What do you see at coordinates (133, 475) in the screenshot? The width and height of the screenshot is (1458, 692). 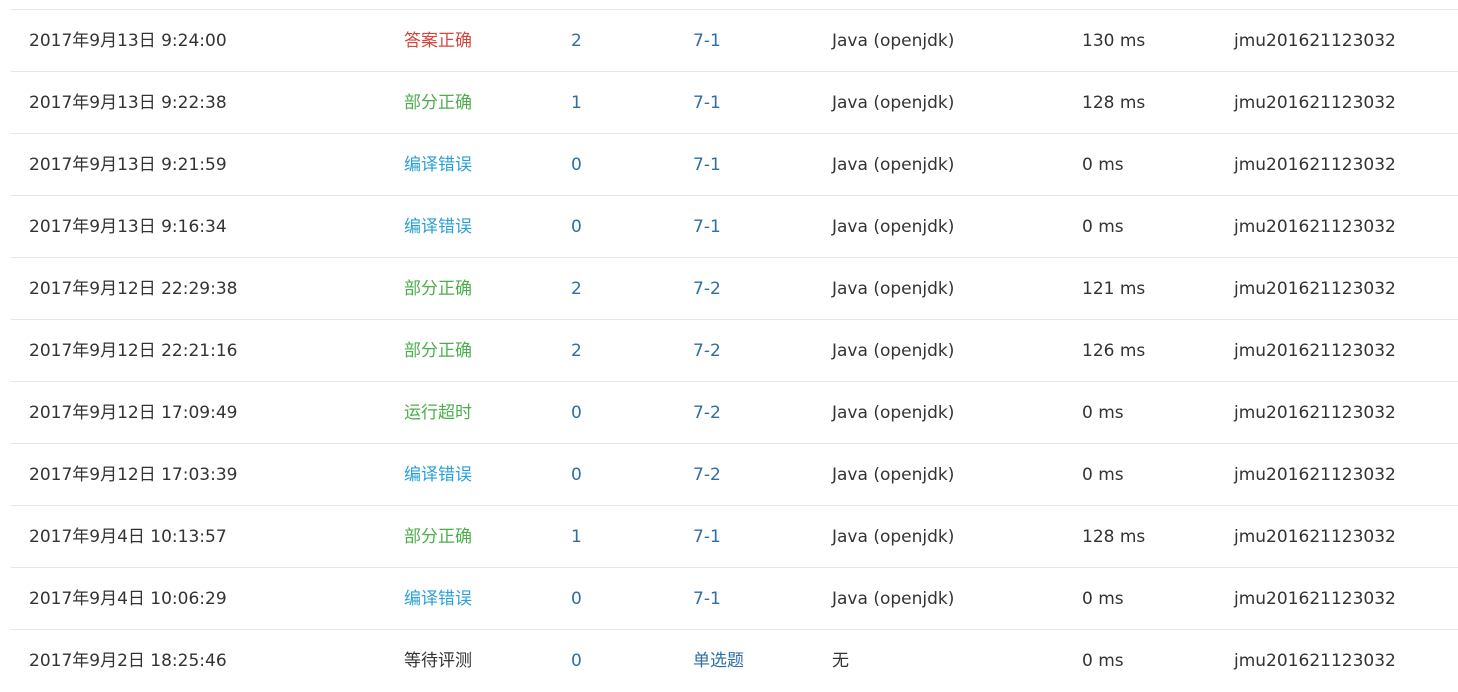 I see `submit-time: 2017年9月12日 17:03:39` at bounding box center [133, 475].